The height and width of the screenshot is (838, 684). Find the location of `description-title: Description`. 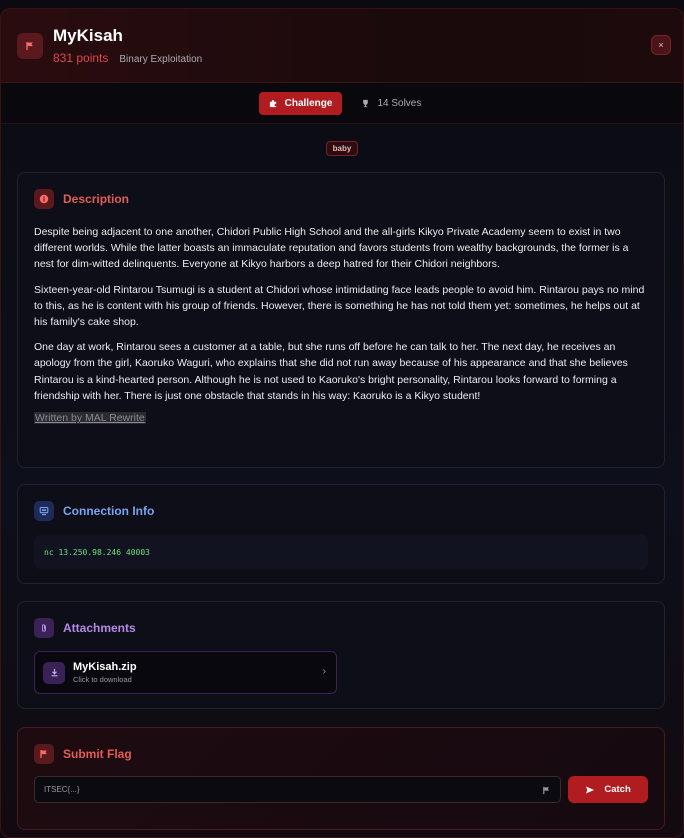

description-title: Description is located at coordinates (96, 199).